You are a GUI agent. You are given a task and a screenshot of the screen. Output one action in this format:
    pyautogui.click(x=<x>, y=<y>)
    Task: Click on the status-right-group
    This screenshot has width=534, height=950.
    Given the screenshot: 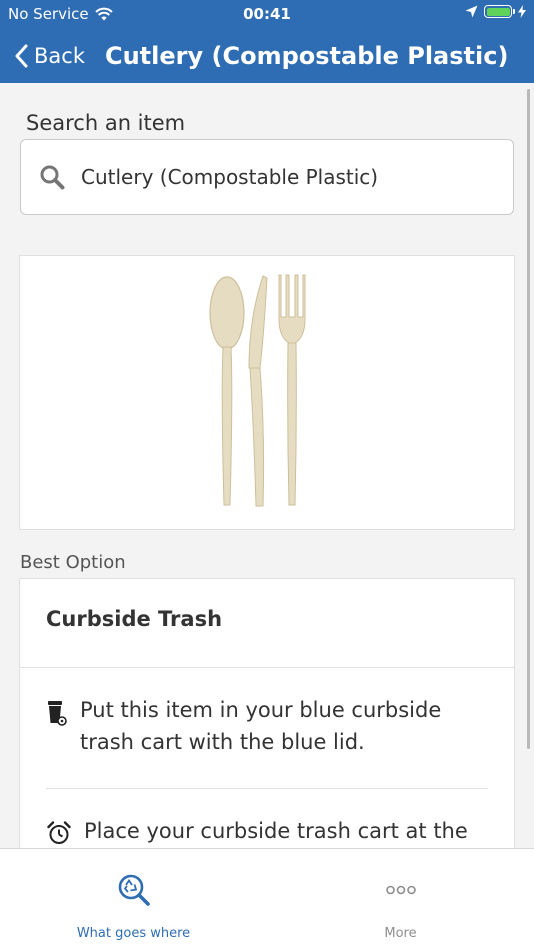 What is the action you would take?
    pyautogui.click(x=495, y=11)
    